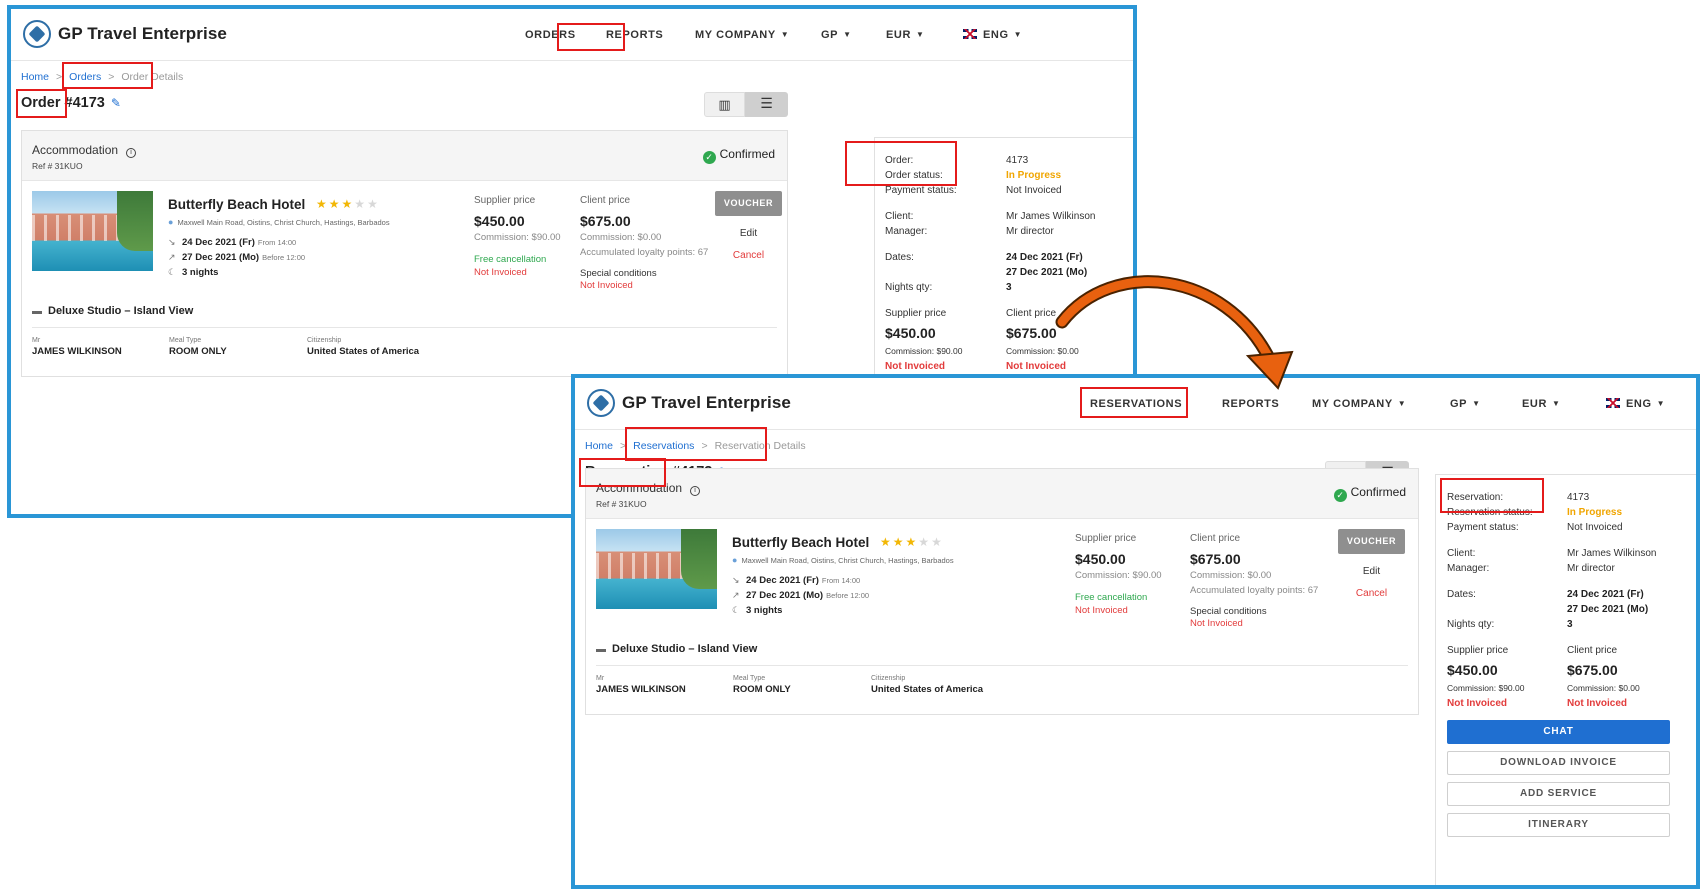 This screenshot has height=889, width=1700. What do you see at coordinates (912, 542) in the screenshot?
I see `star-rating: ★★★★★` at bounding box center [912, 542].